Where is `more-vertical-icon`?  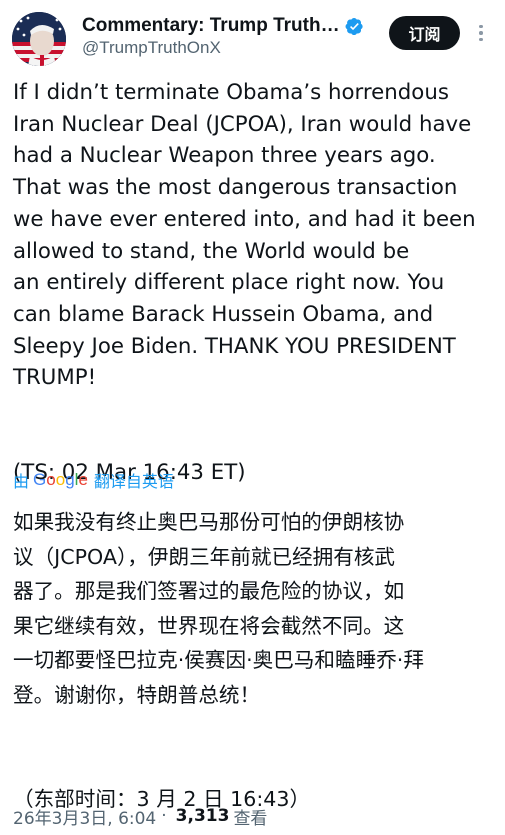 more-vertical-icon is located at coordinates (481, 33).